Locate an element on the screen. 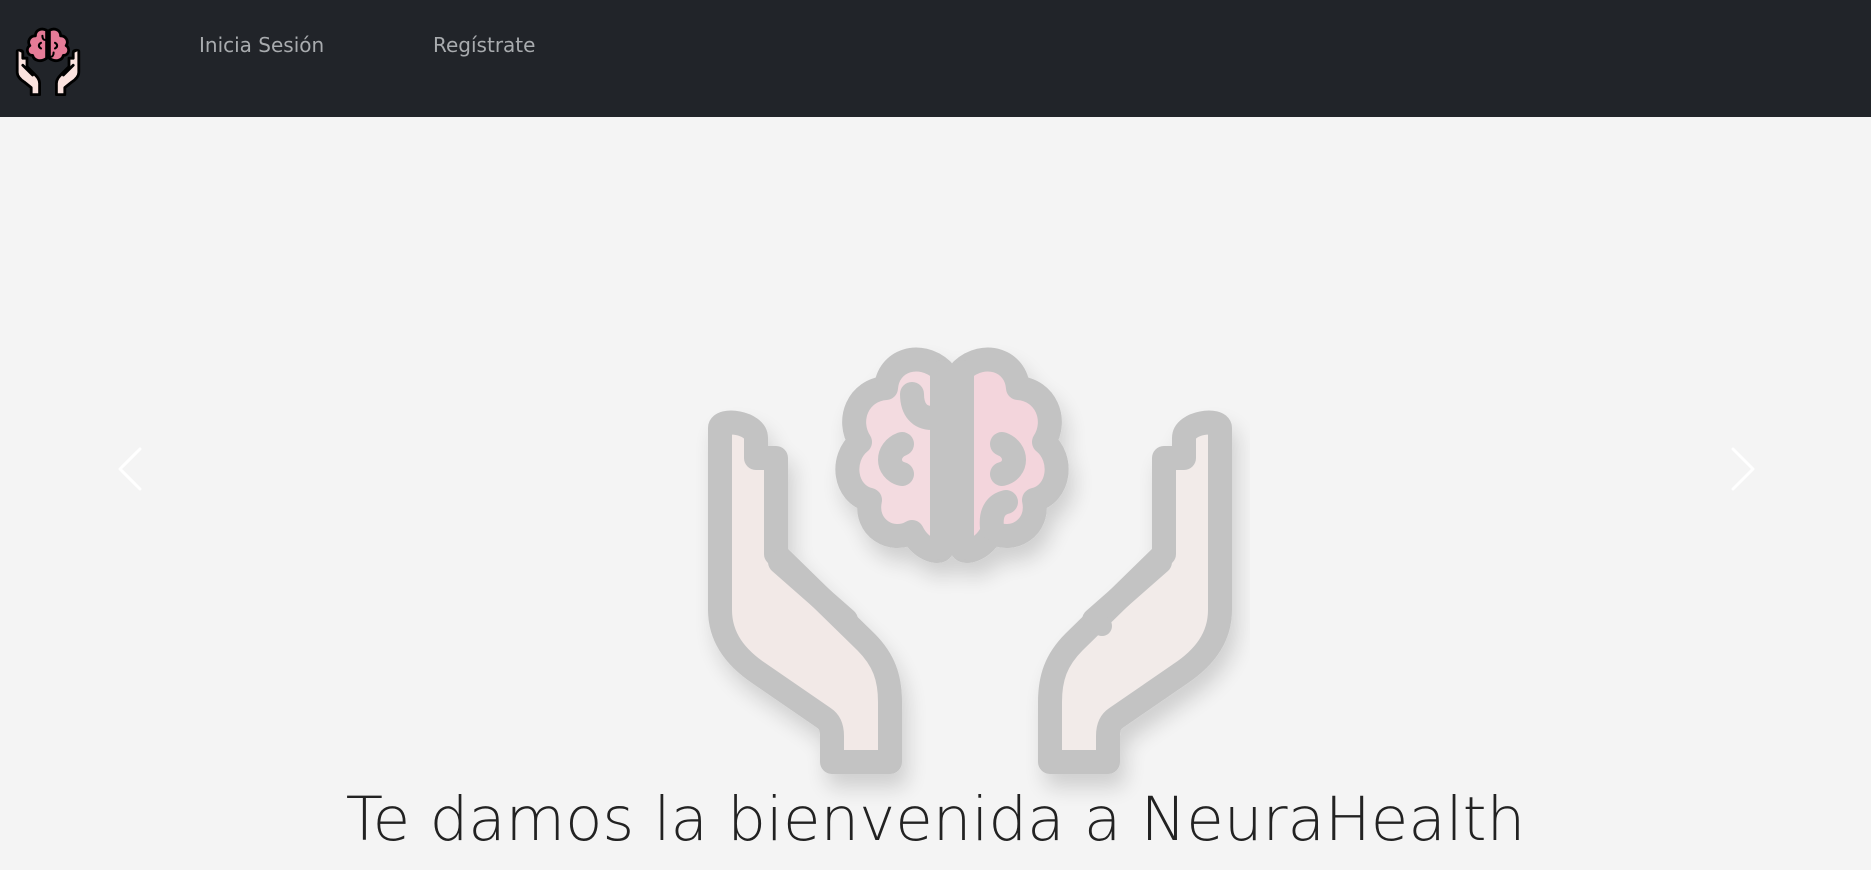 The width and height of the screenshot is (1871, 870). nav-link-login: Inicia Sesión is located at coordinates (261, 45).